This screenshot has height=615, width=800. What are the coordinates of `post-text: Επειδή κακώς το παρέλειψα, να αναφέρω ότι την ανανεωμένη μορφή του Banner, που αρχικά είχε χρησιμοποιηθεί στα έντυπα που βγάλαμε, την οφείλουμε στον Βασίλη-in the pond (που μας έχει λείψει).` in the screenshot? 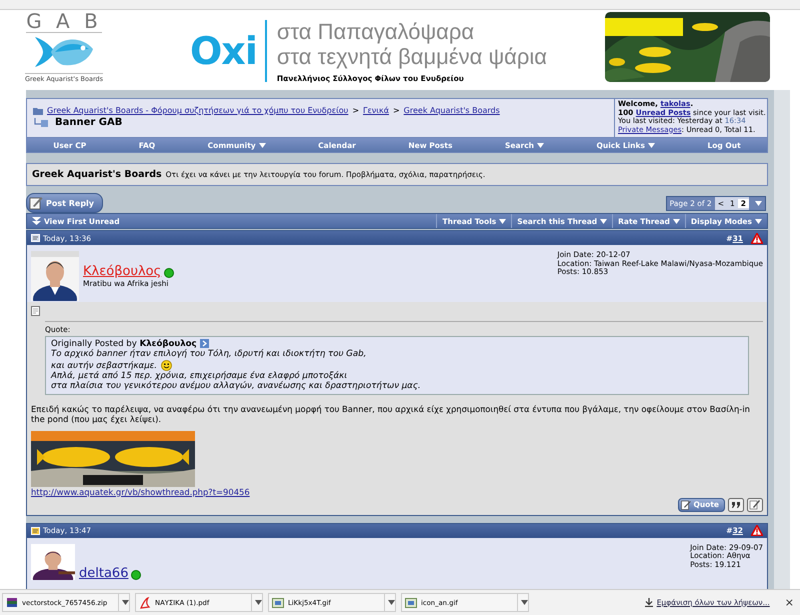 It's located at (391, 414).